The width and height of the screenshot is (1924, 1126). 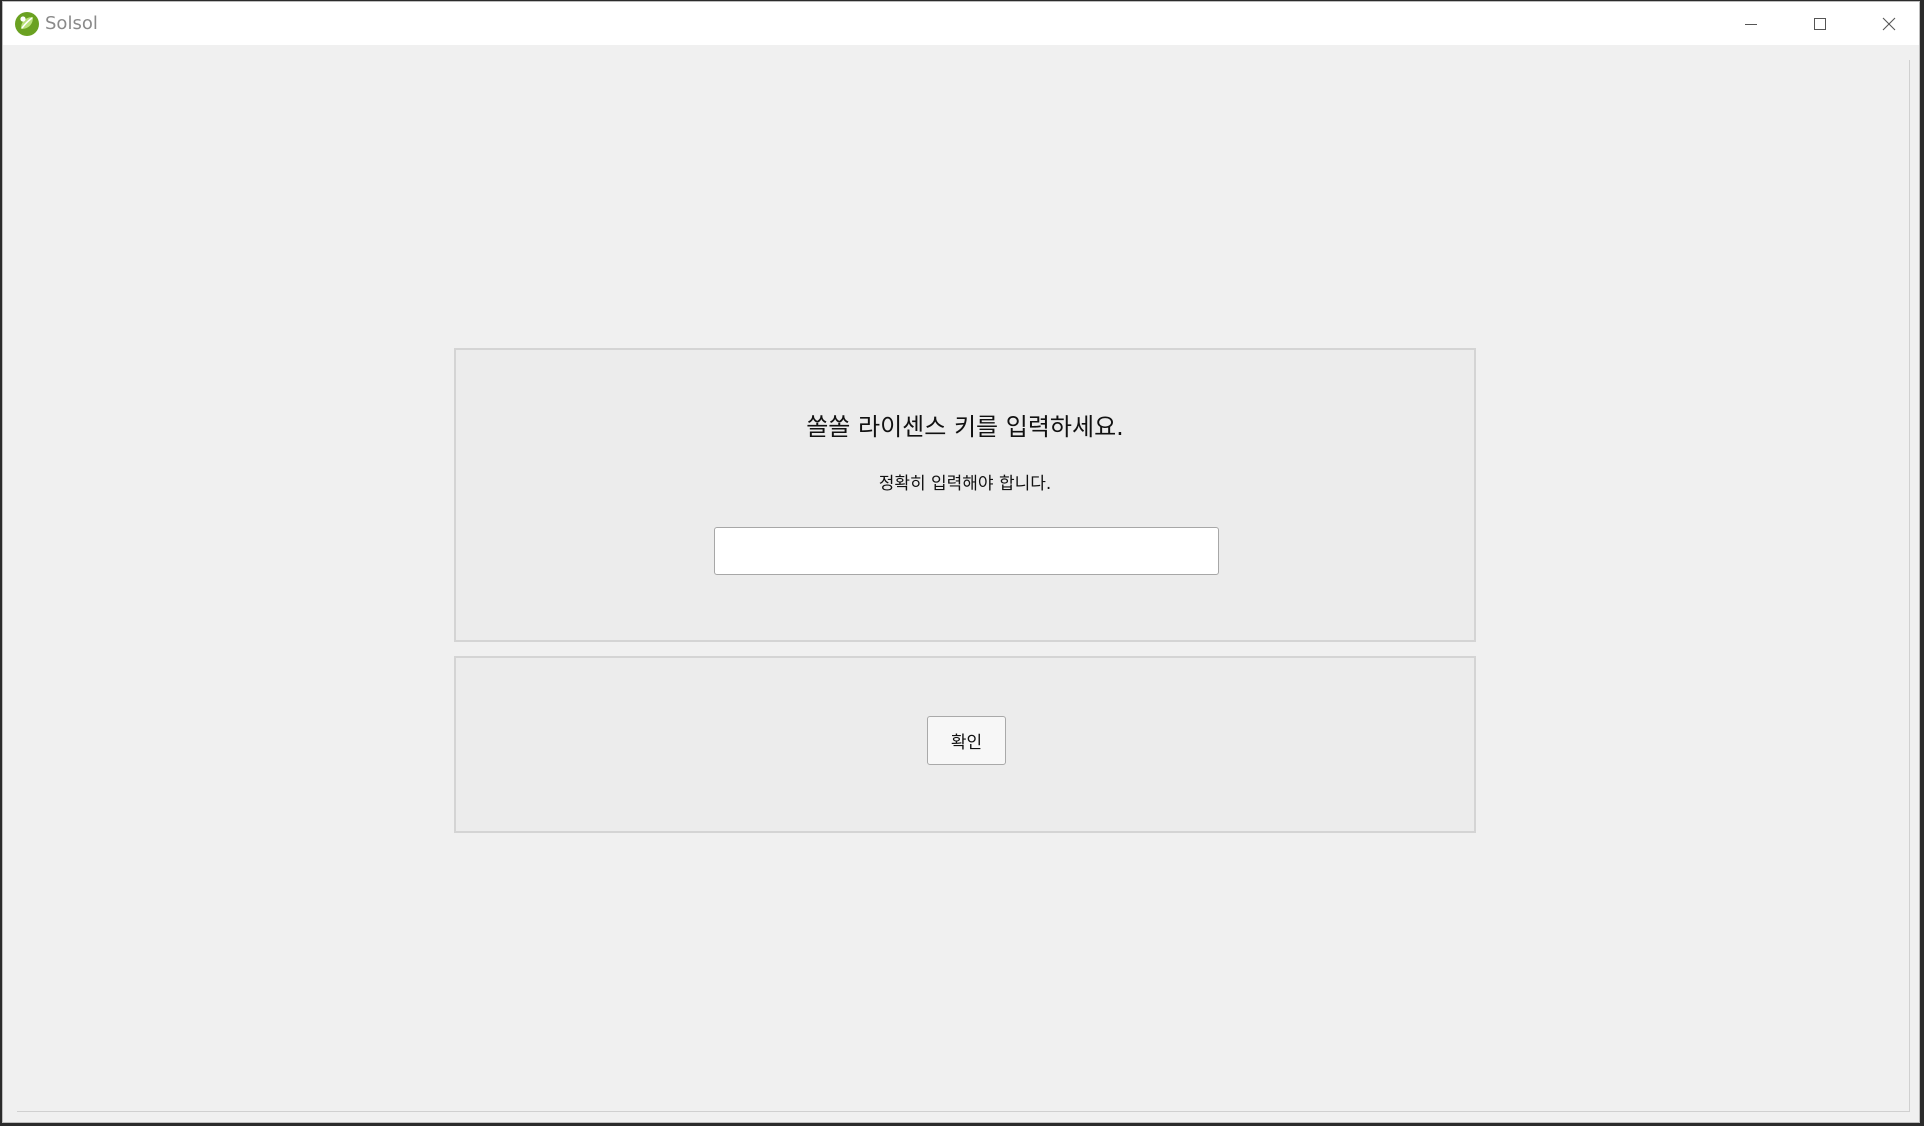 I want to click on close-icon, so click(x=1889, y=24).